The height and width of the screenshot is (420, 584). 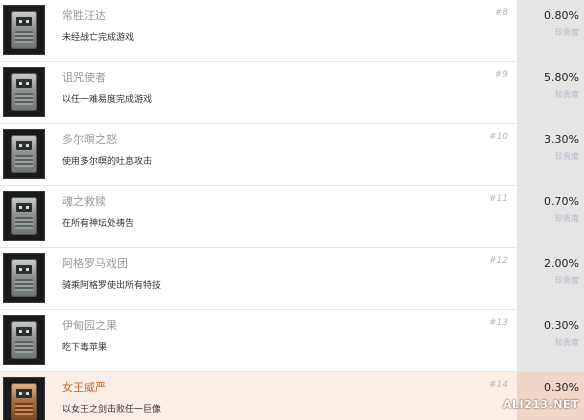 What do you see at coordinates (112, 286) in the screenshot?
I see `achievement-description: 骑乘阿格罗使出所有特技` at bounding box center [112, 286].